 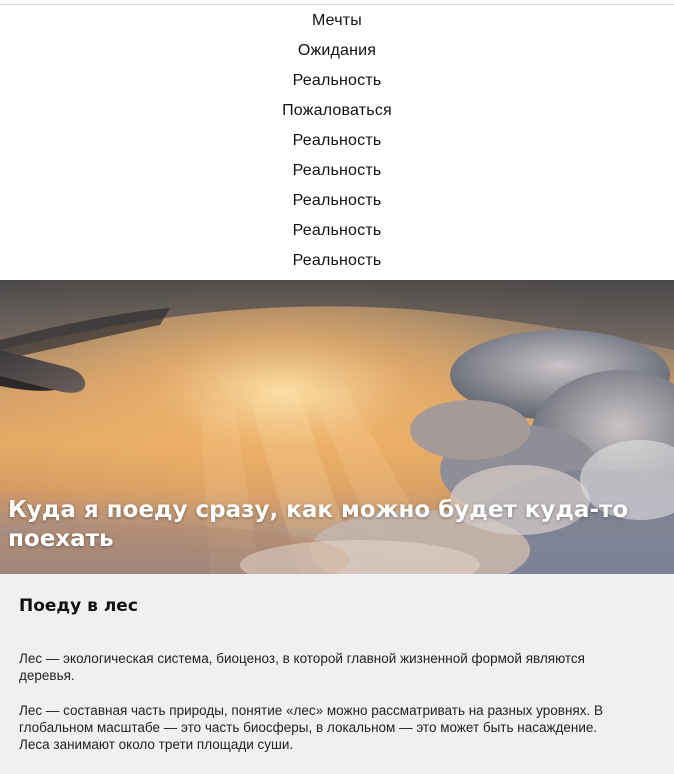 I want to click on nav-item-dreams: Мечты, so click(x=337, y=21).